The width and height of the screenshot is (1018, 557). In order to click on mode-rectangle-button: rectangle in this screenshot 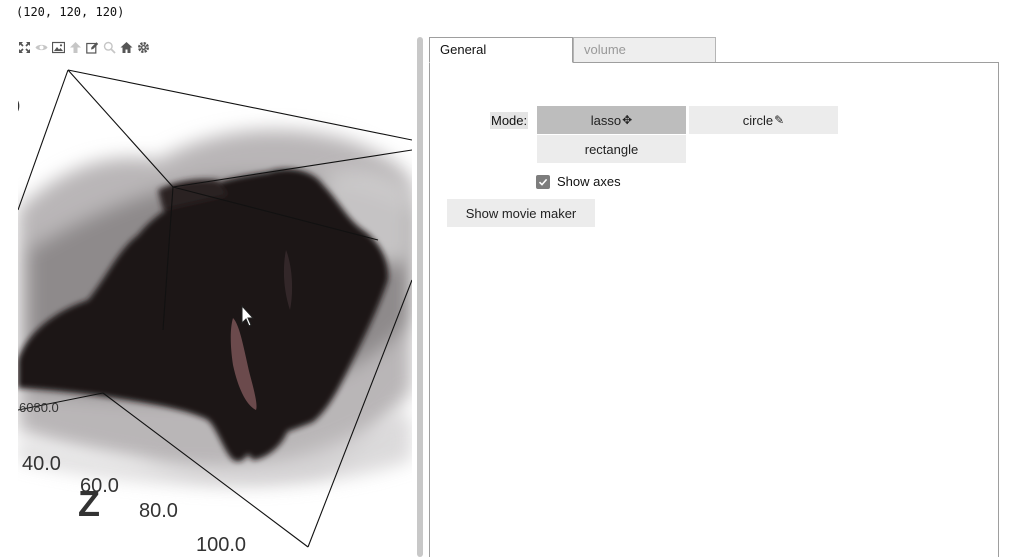, I will do `click(611, 149)`.